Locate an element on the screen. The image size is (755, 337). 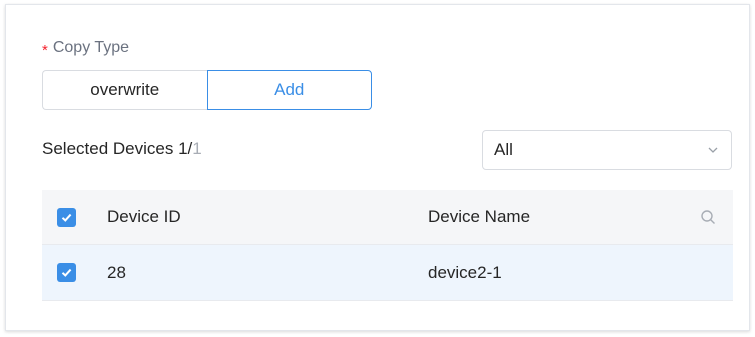
search-icon is located at coordinates (708, 217).